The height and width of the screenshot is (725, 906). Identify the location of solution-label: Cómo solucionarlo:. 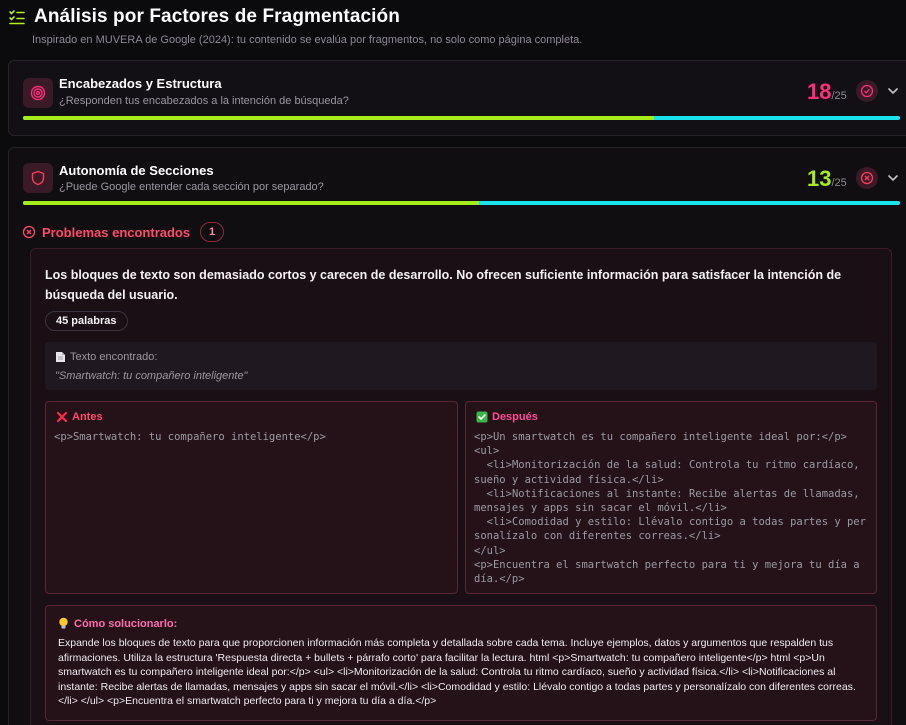
(117, 623).